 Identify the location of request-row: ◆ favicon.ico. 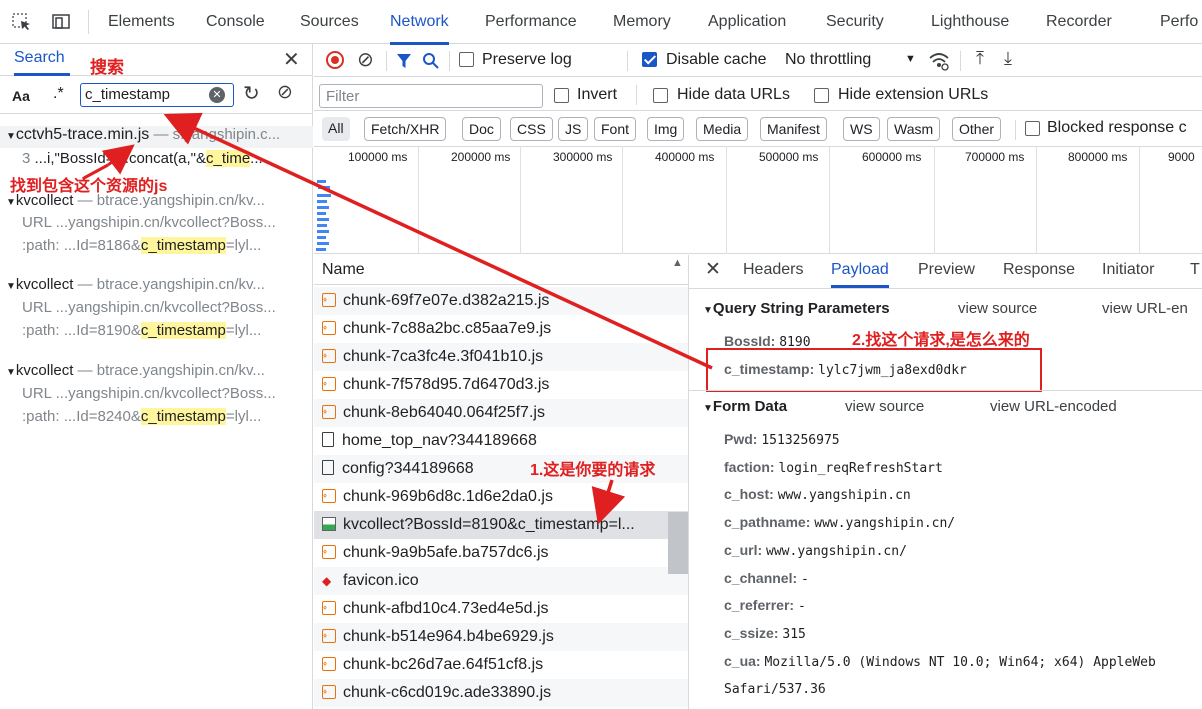
(501, 581).